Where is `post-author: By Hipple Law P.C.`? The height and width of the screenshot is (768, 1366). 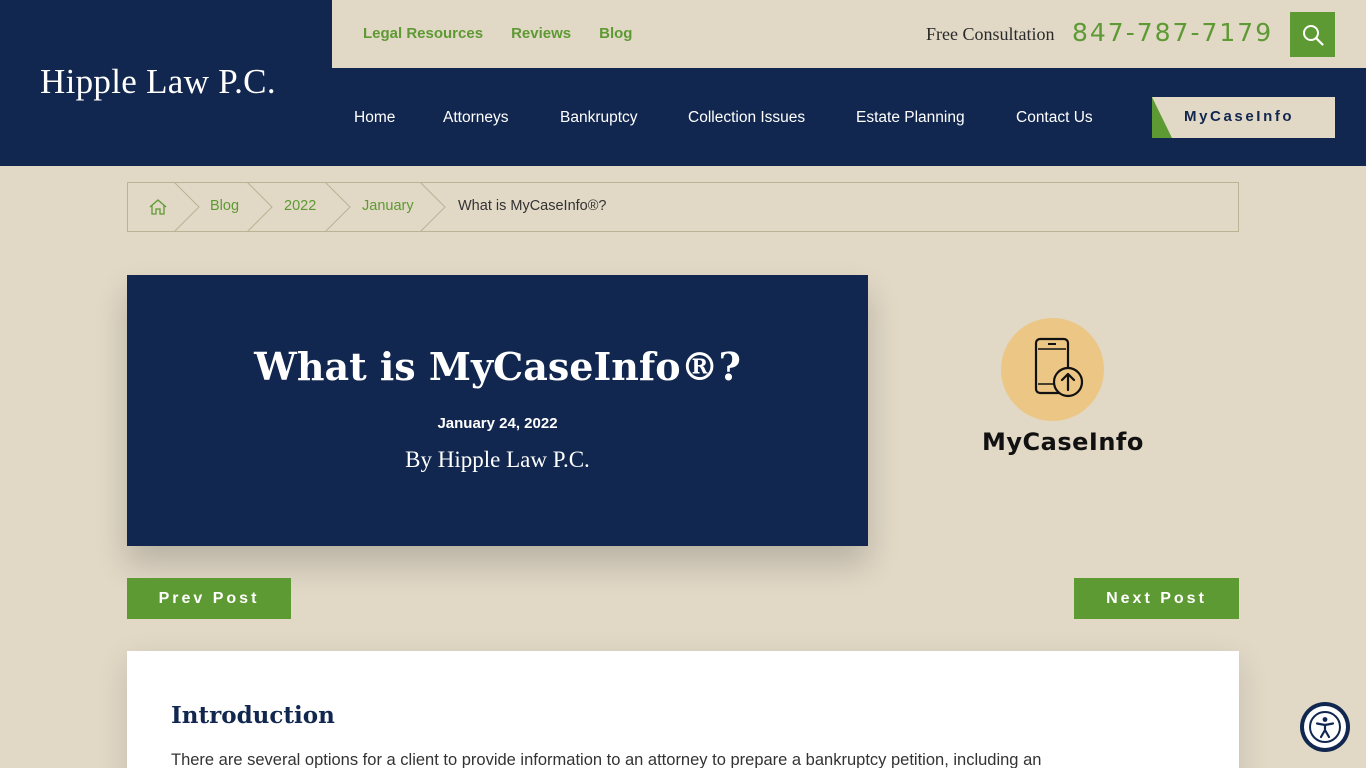
post-author: By Hipple Law P.C. is located at coordinates (497, 459).